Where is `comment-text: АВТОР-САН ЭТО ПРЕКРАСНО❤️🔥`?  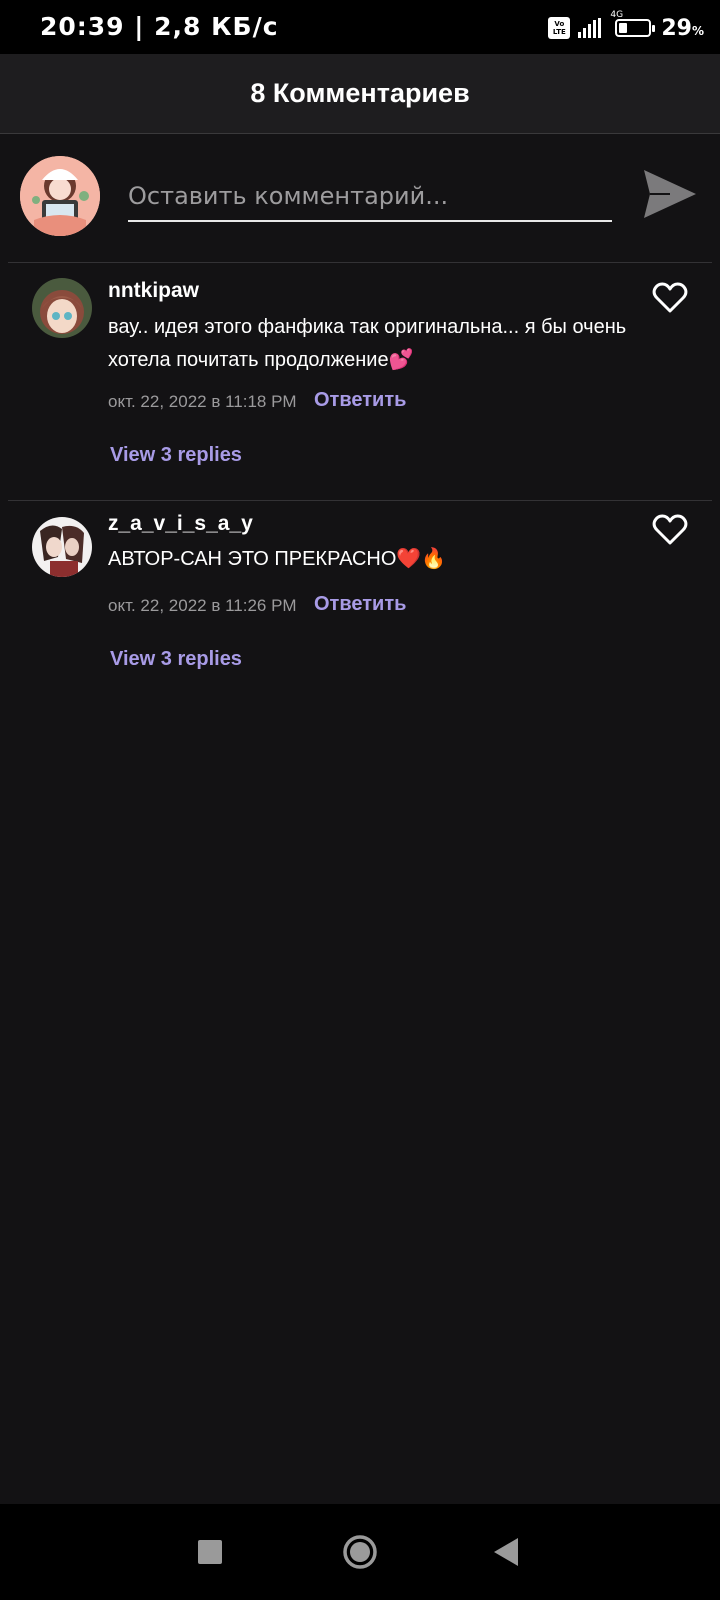 comment-text: АВТОР-САН ЭТО ПРЕКРАСНО❤️🔥 is located at coordinates (368, 559).